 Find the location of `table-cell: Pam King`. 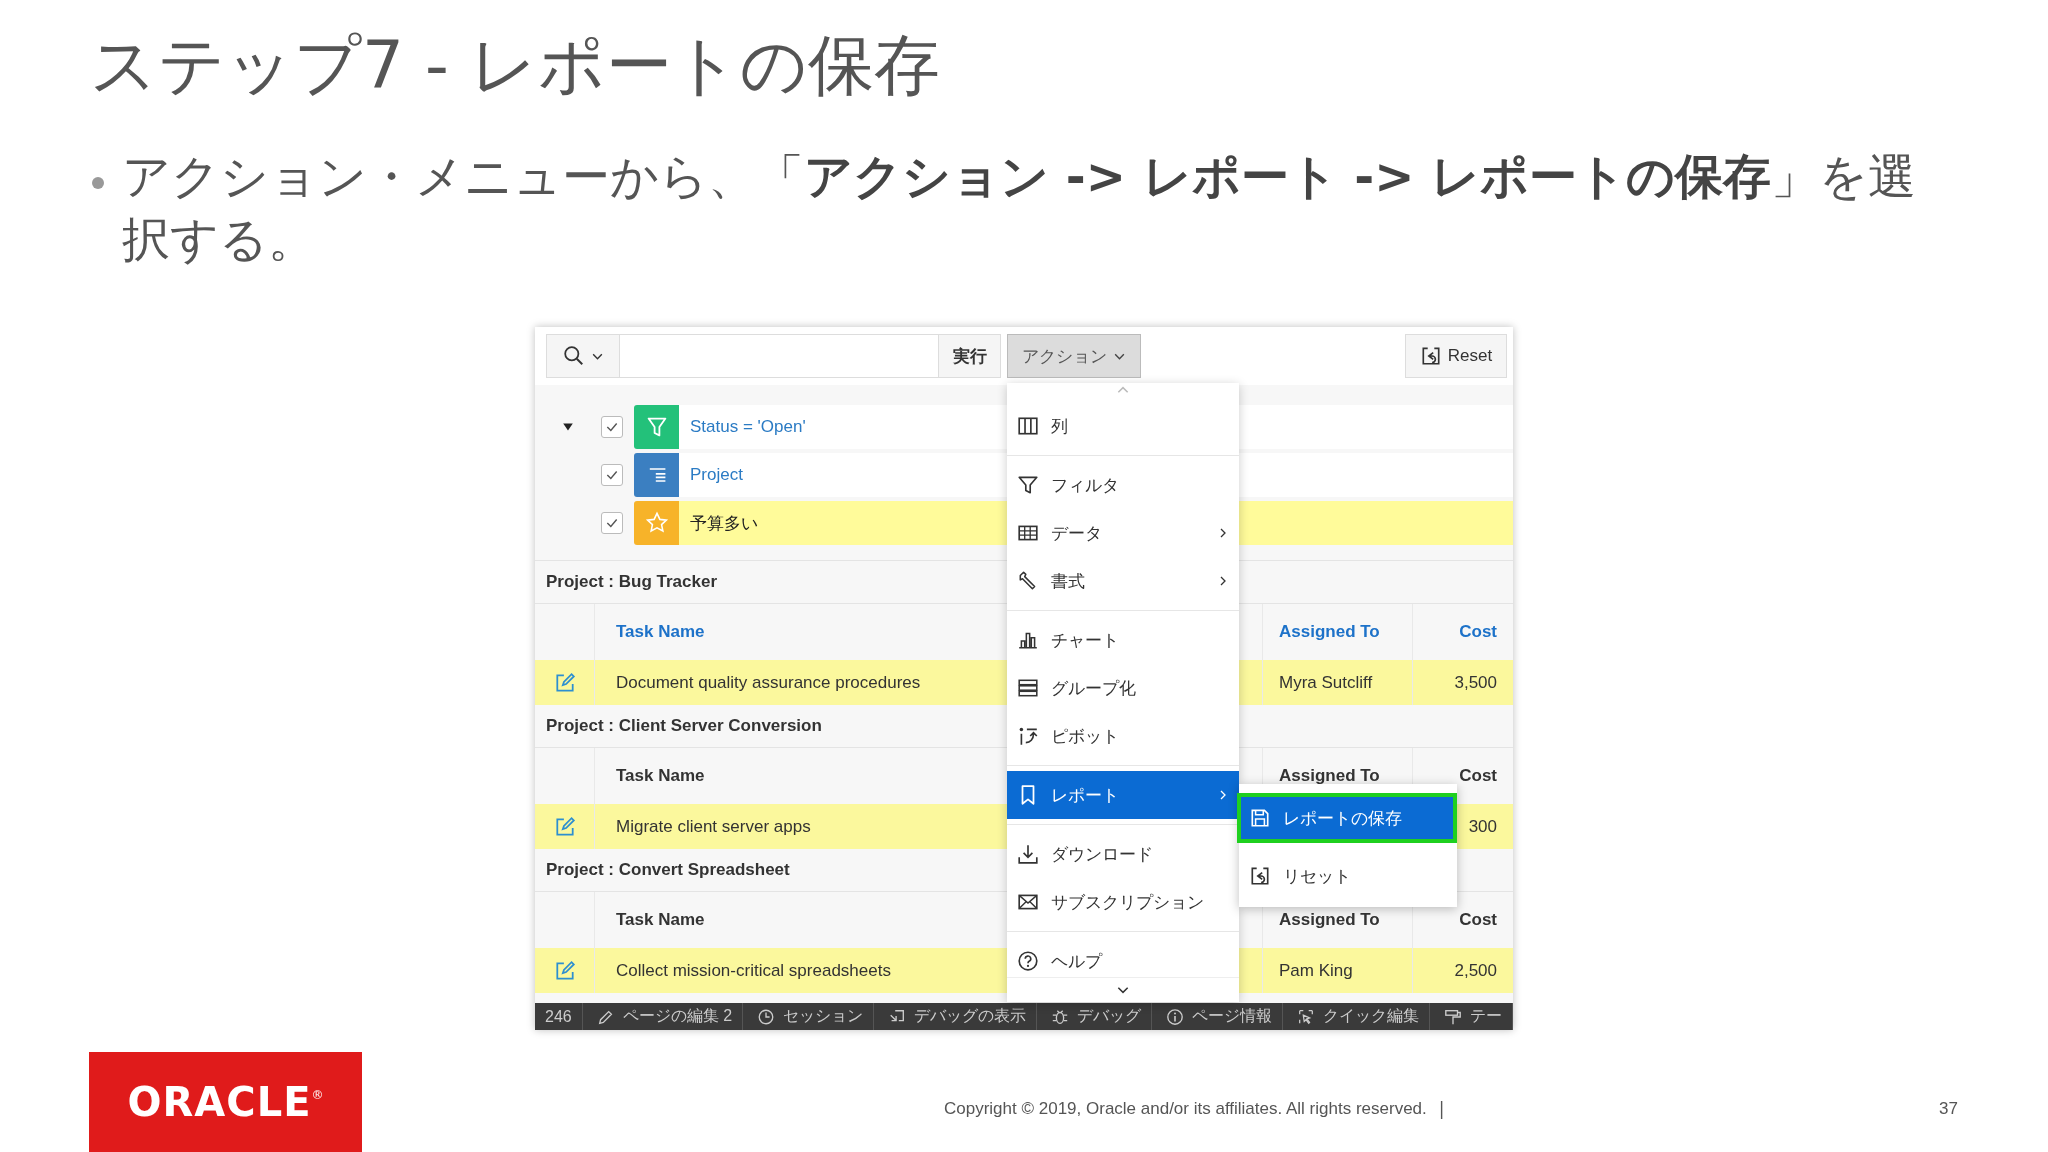

table-cell: Pam King is located at coordinates (1316, 970).